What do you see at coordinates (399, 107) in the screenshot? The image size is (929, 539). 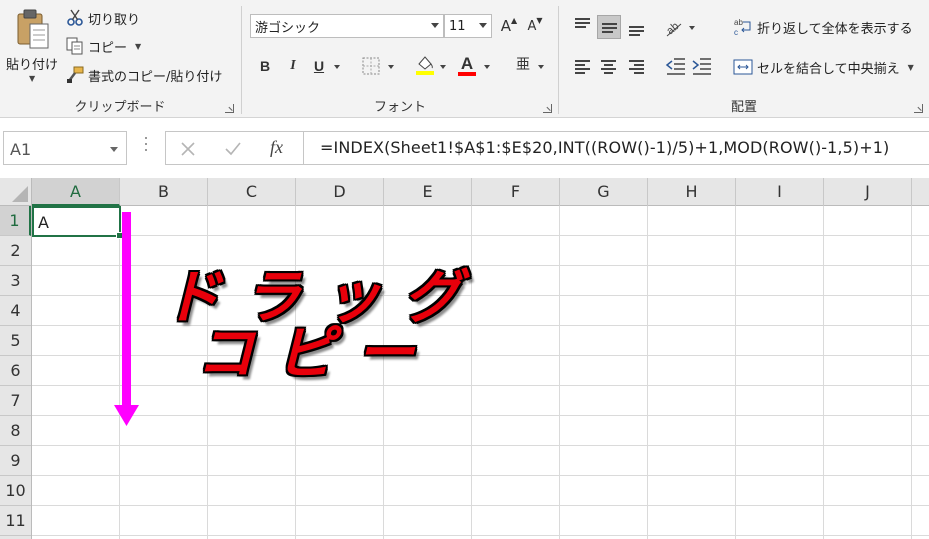 I see `font-group-label: フォント` at bounding box center [399, 107].